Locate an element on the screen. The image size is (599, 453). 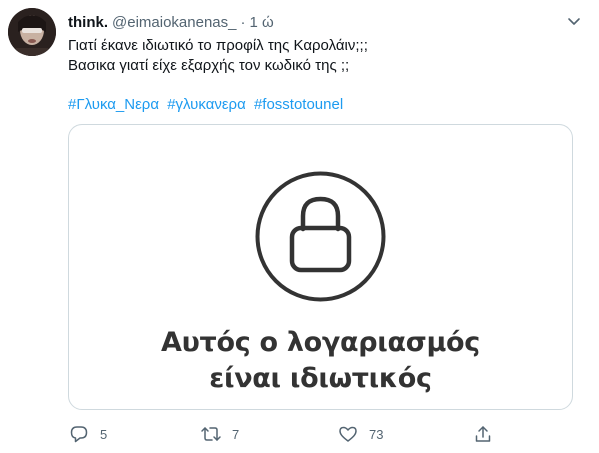
user-handle: @eimaiokanenas_ is located at coordinates (174, 22).